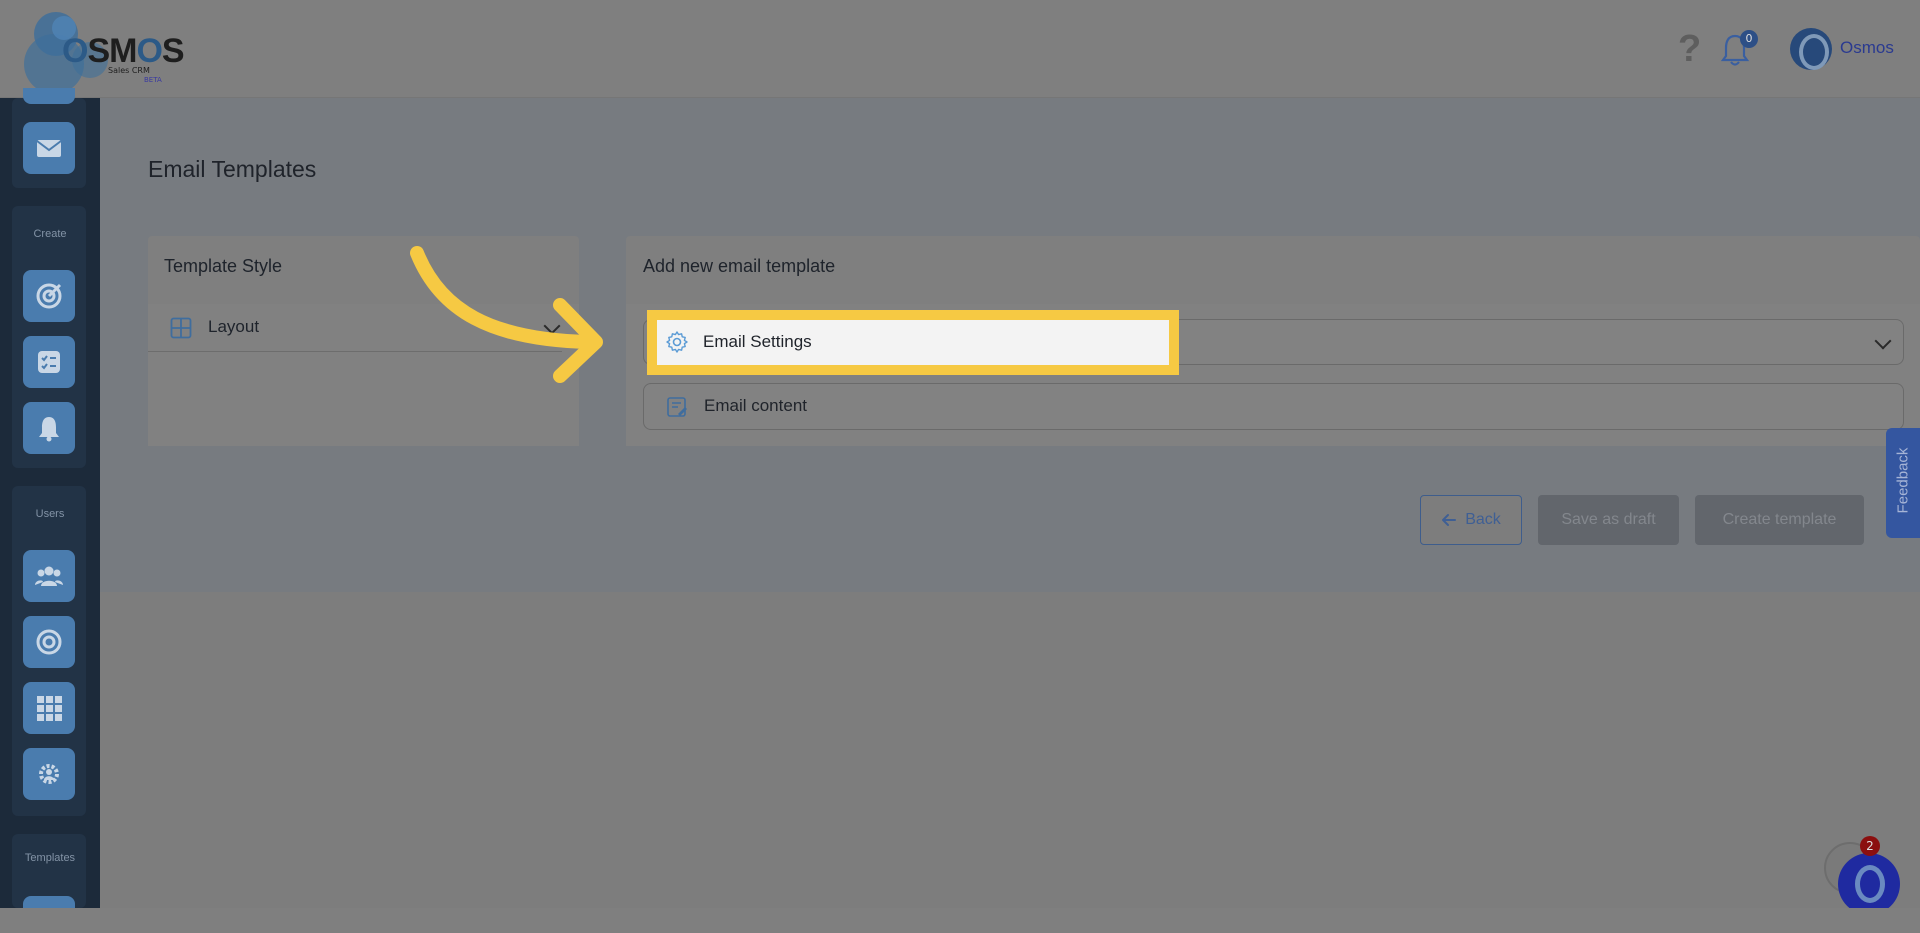 This screenshot has height=933, width=1920. I want to click on layout-label: Layout, so click(234, 326).